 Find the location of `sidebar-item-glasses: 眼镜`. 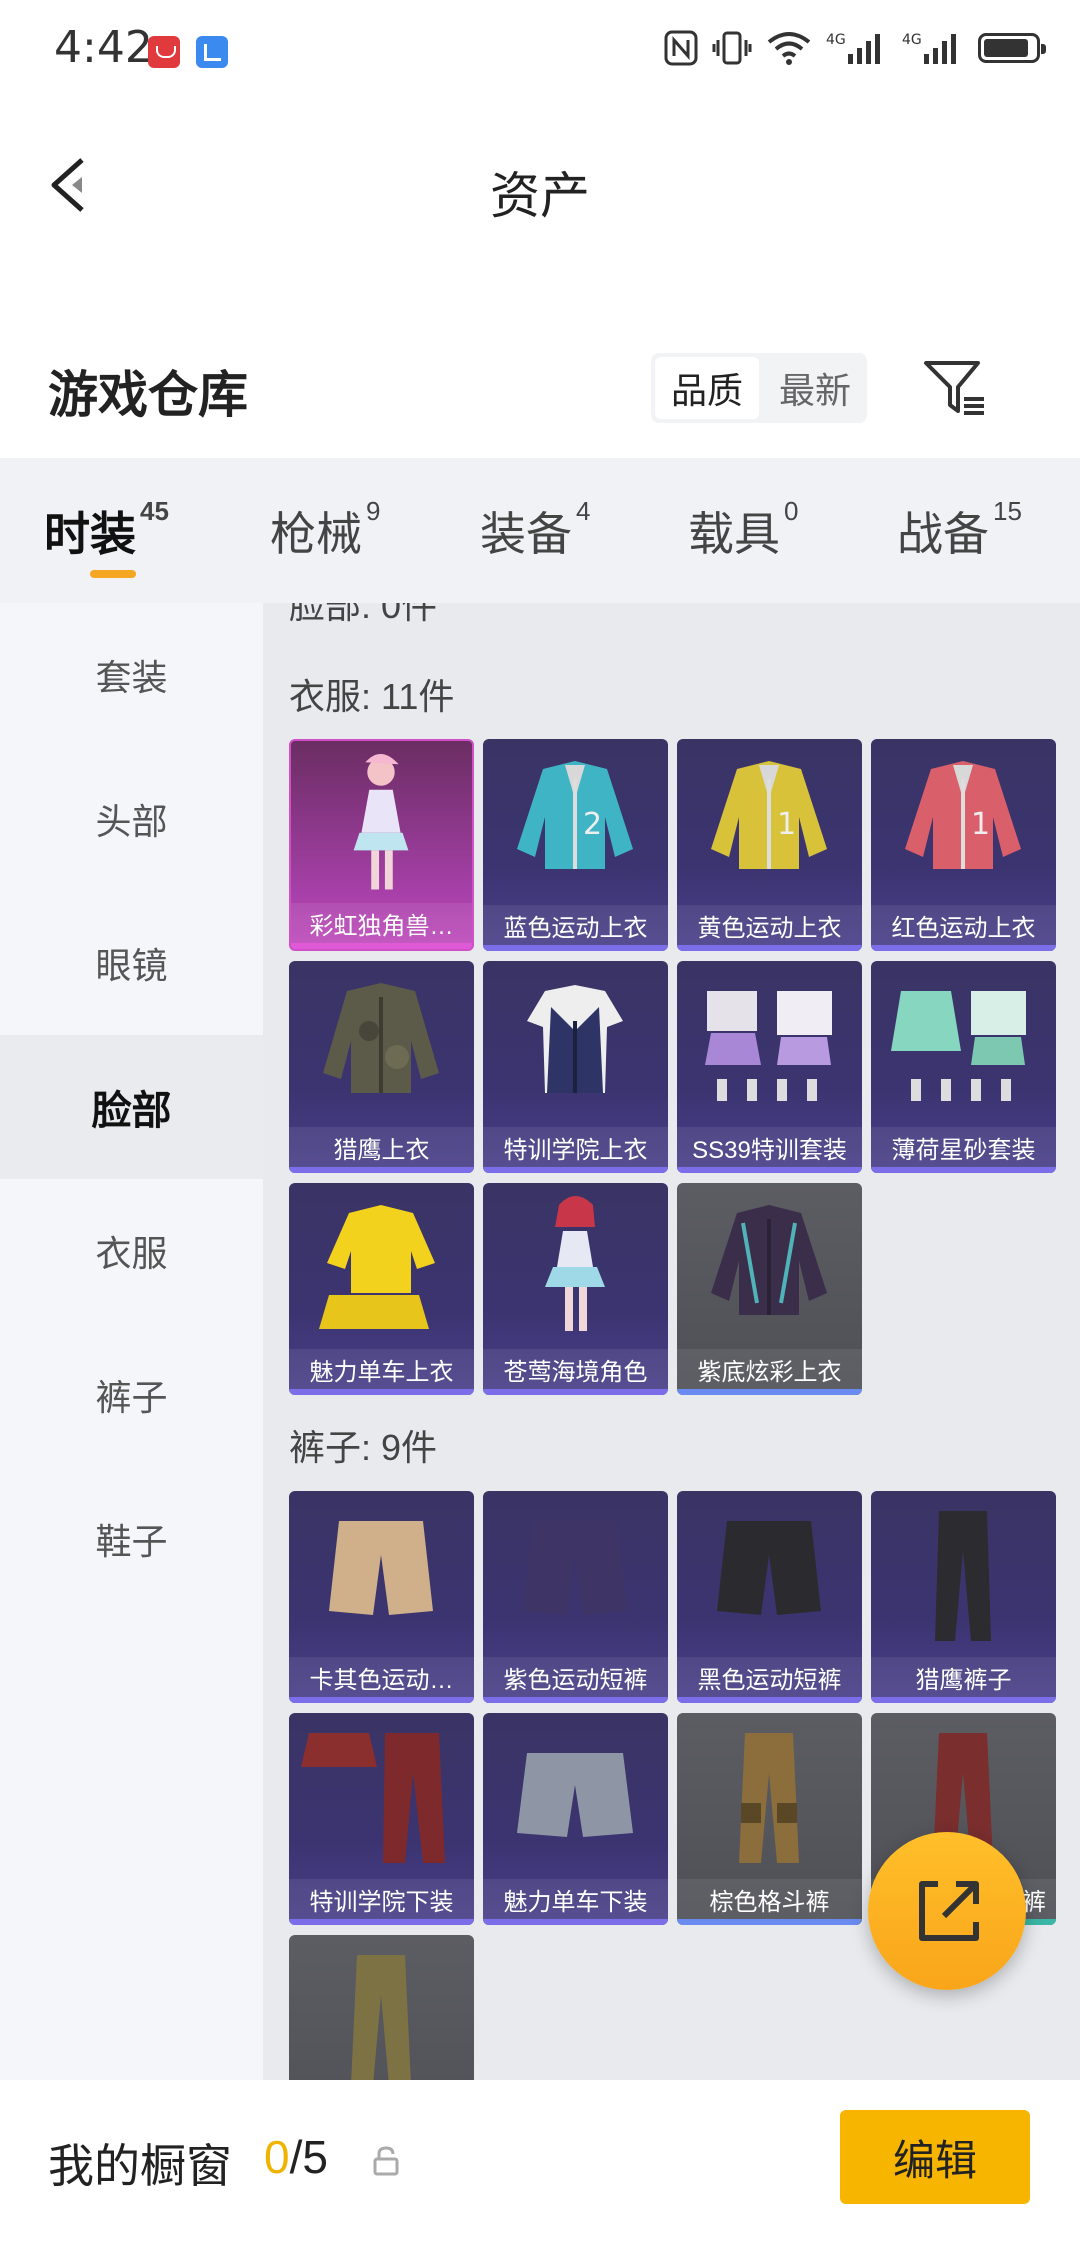

sidebar-item-glasses: 眼镜 is located at coordinates (131, 963).